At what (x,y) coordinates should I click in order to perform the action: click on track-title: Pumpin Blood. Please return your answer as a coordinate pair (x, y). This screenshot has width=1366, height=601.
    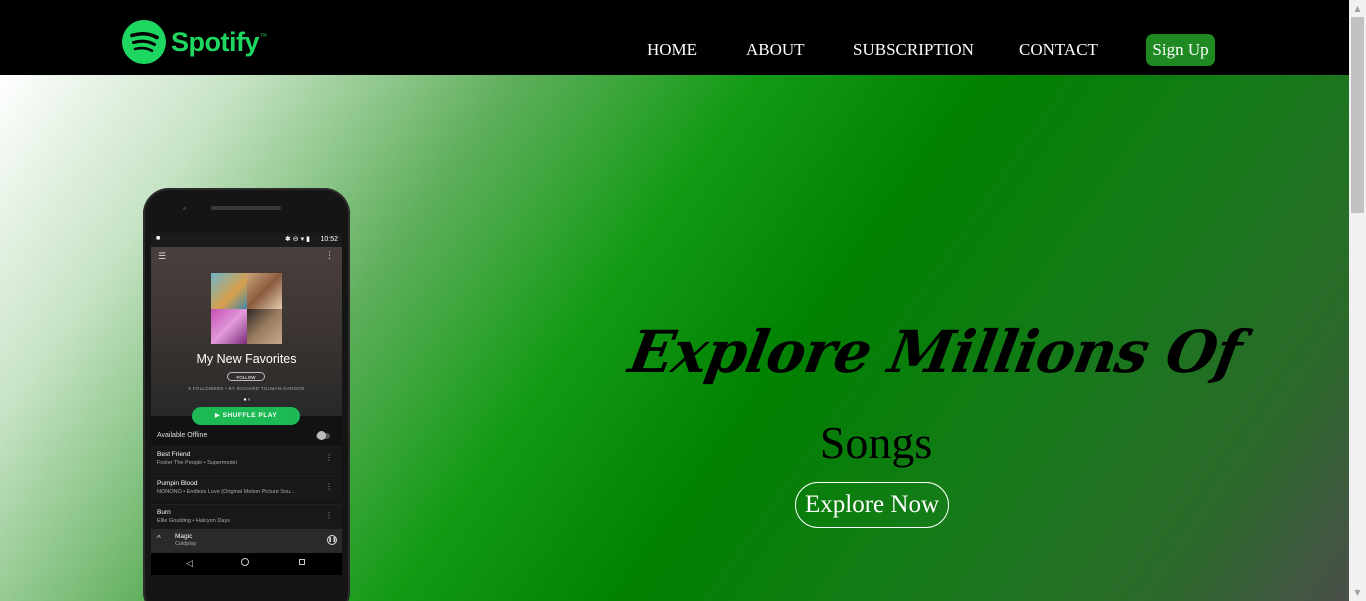
    Looking at the image, I should click on (177, 483).